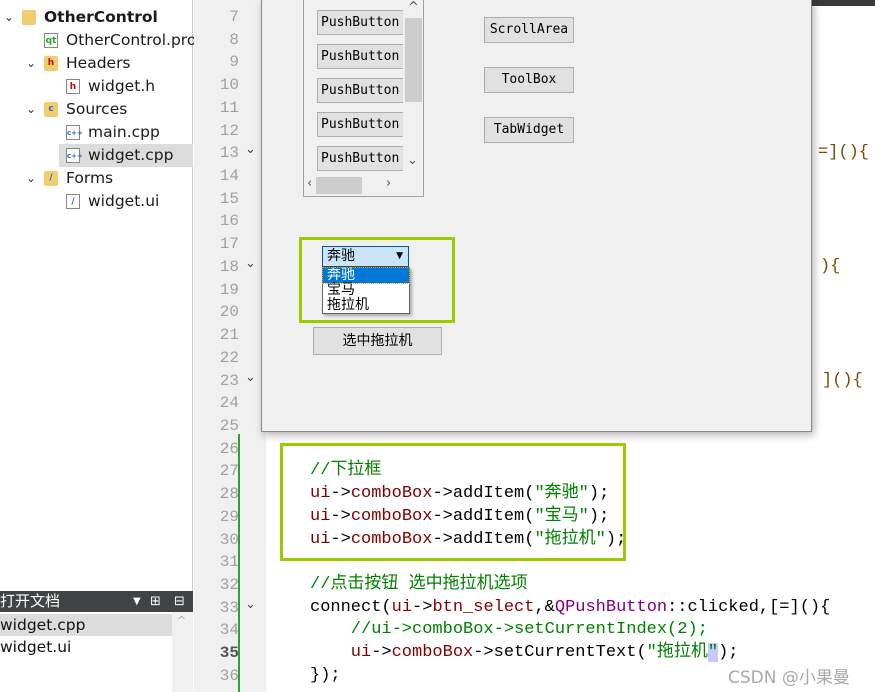 The image size is (875, 692). I want to click on line-number: 26, so click(229, 448).